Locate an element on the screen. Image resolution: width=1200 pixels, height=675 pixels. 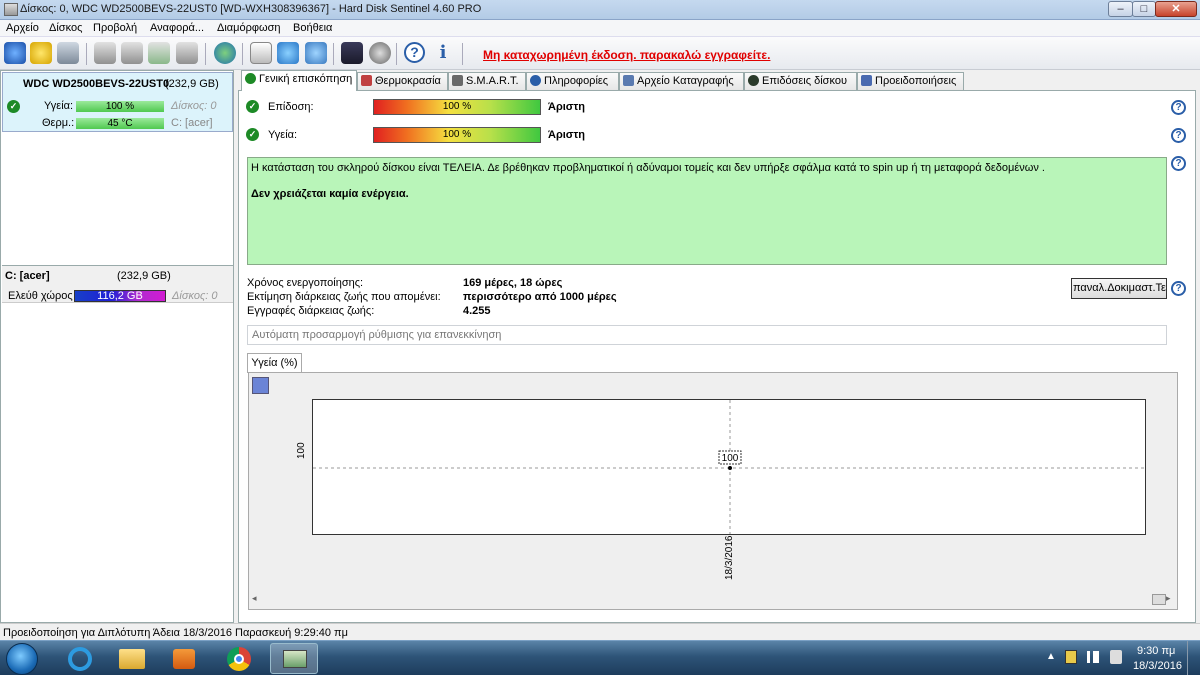
tab-health-chart: Υγεία (%) is located at coordinates (274, 363).